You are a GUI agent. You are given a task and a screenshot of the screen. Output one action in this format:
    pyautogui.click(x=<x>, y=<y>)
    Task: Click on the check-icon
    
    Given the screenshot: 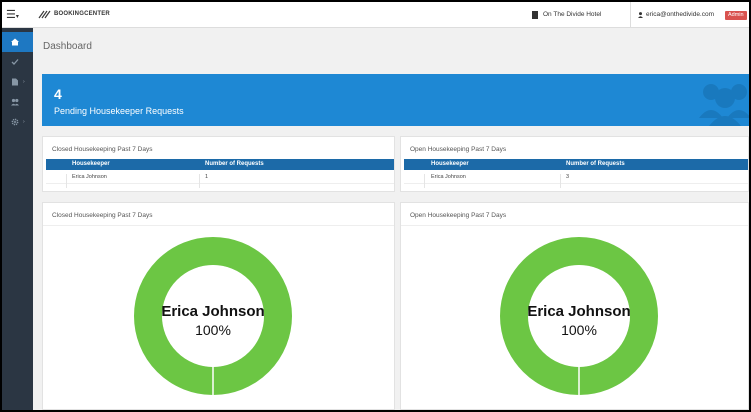 What is the action you would take?
    pyautogui.click(x=15, y=62)
    